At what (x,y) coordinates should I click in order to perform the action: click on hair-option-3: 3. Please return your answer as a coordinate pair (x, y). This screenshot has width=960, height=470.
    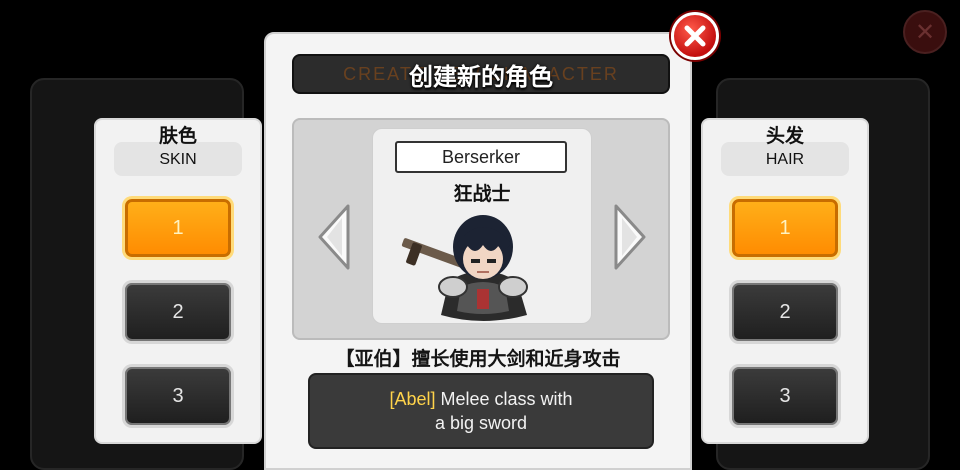
    Looking at the image, I should click on (785, 396).